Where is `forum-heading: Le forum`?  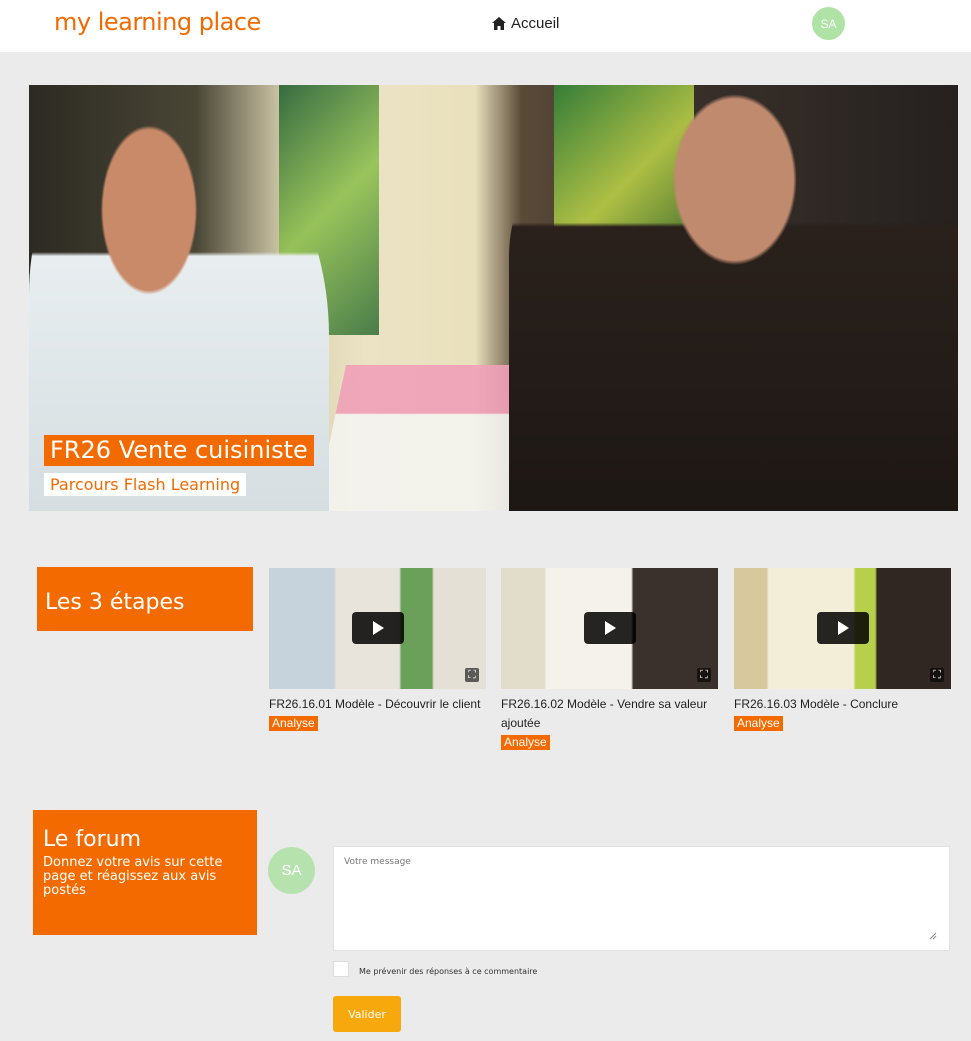 forum-heading: Le forum is located at coordinates (92, 839).